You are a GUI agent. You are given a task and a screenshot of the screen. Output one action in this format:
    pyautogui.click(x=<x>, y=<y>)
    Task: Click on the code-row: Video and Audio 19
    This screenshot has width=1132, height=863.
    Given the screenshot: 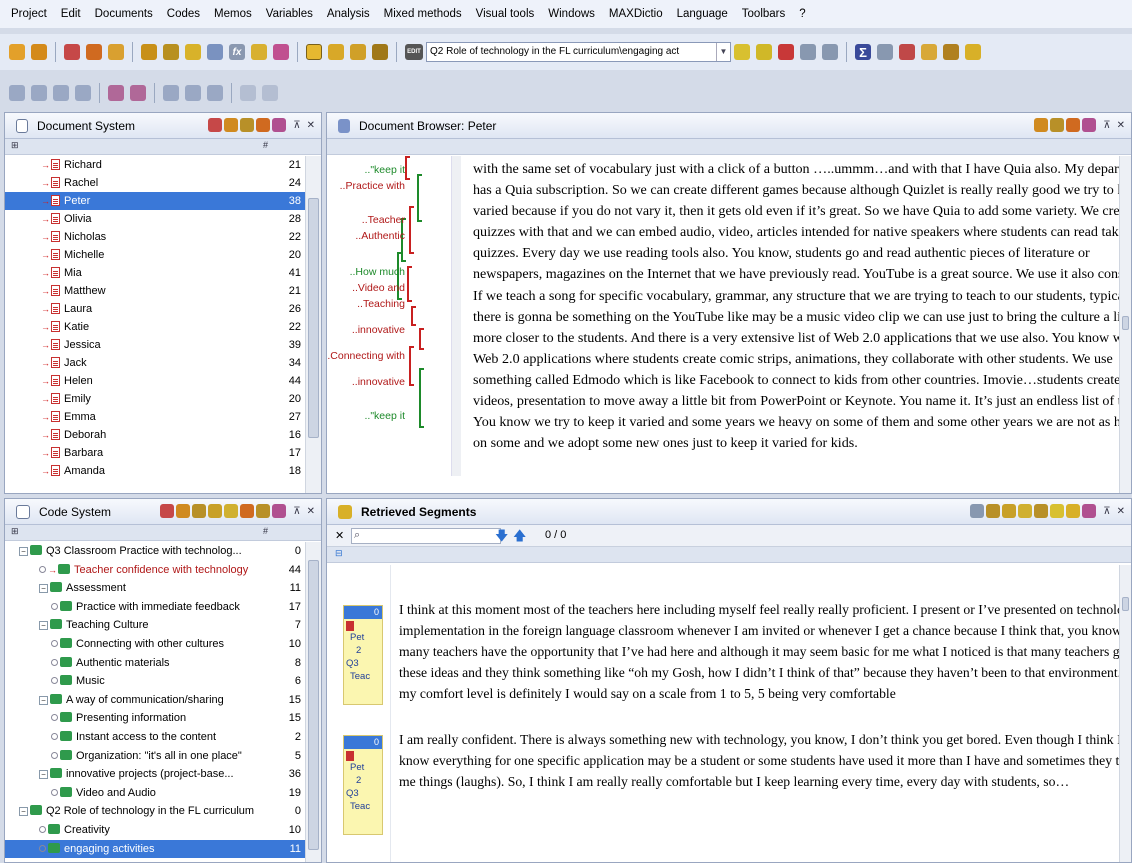 What is the action you would take?
    pyautogui.click(x=155, y=793)
    